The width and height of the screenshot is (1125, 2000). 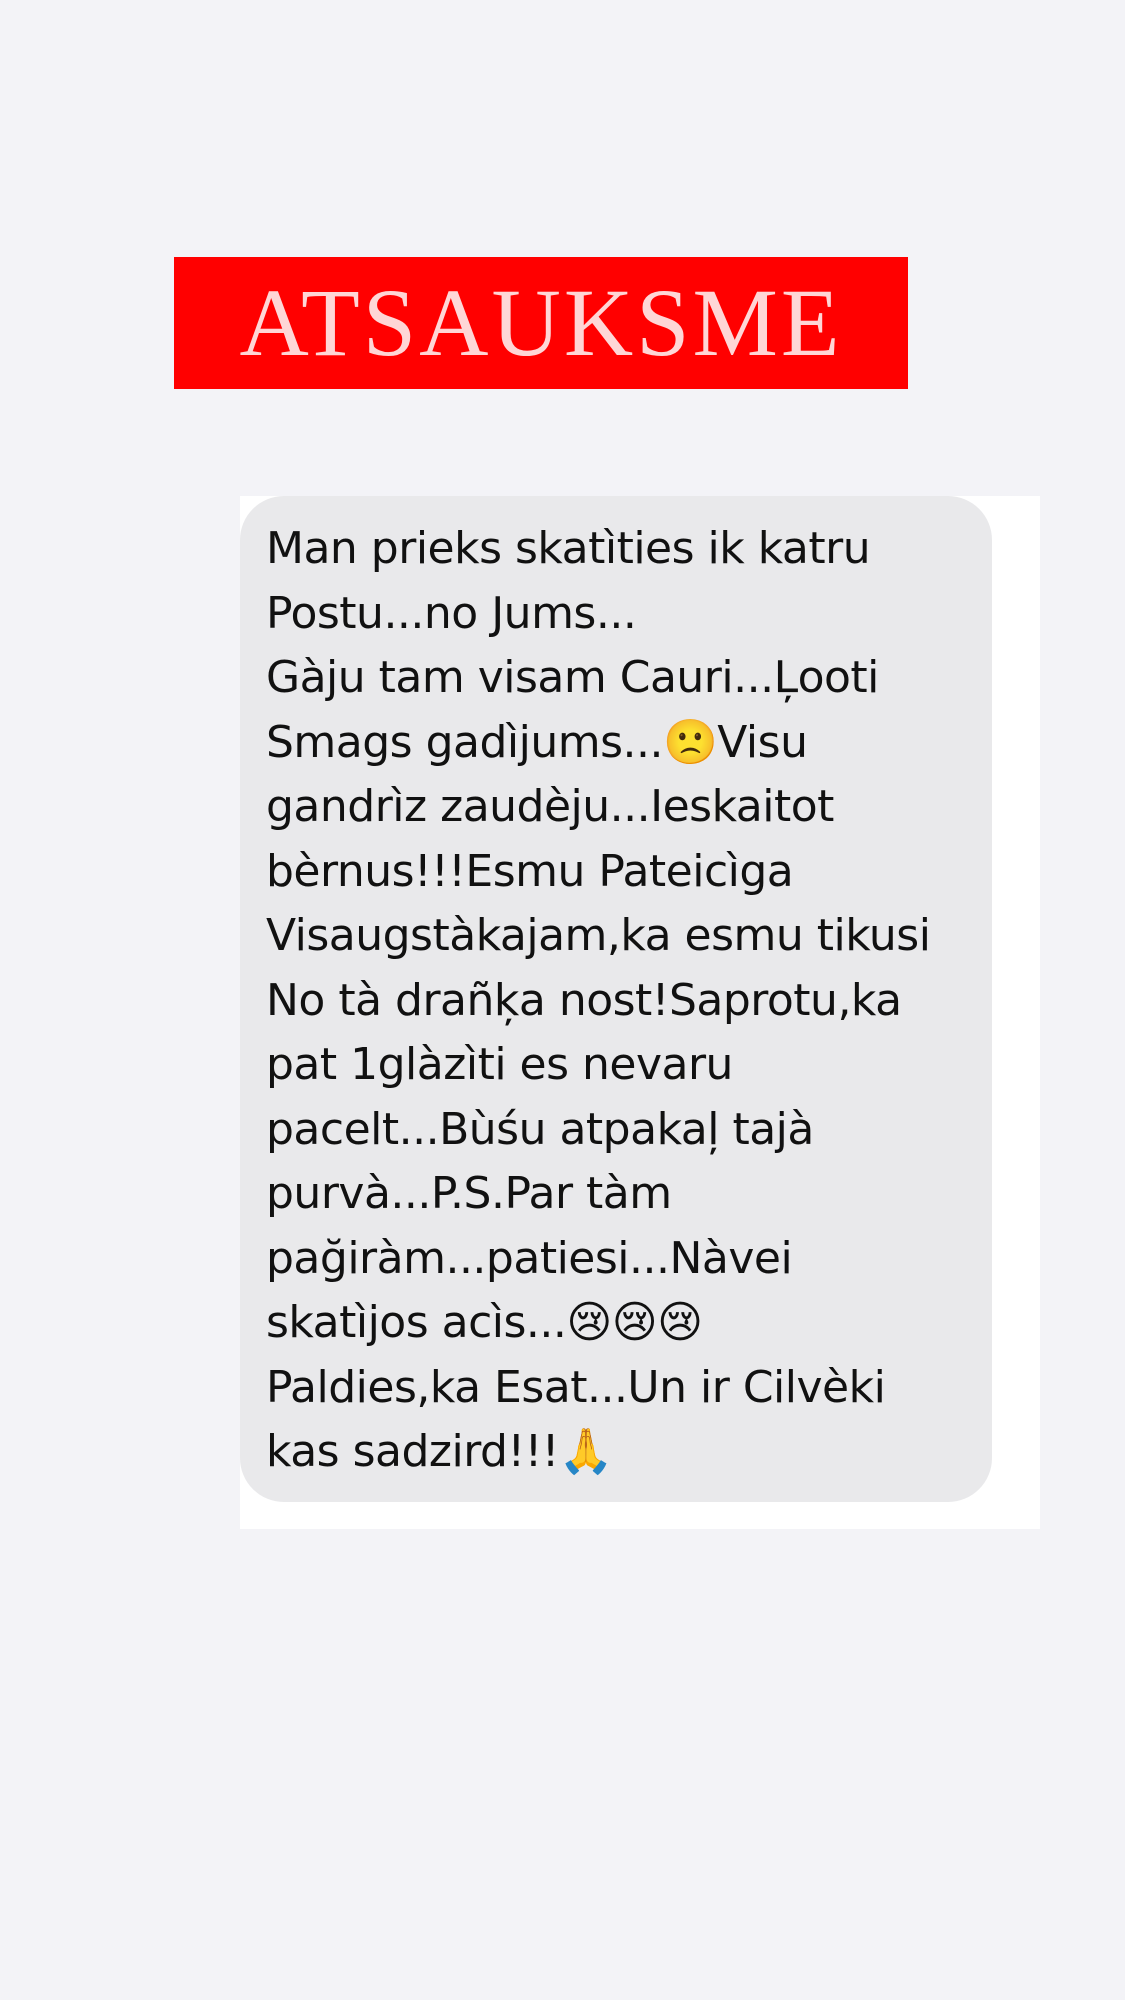 What do you see at coordinates (550, 806) in the screenshot?
I see `message-line: gandrìz zaudèju...Ieskaitot` at bounding box center [550, 806].